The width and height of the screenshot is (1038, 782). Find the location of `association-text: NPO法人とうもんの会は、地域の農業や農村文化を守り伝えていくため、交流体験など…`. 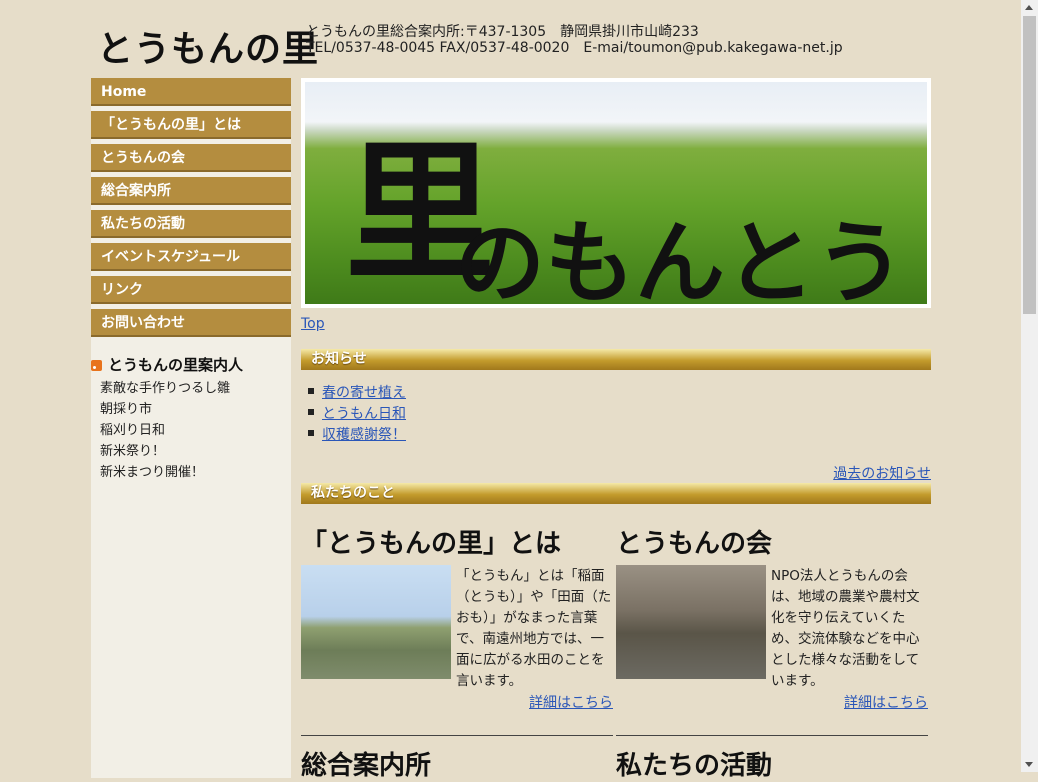

association-text: NPO法人とうもんの会は、地域の農業や農村文化を守り伝えていくため、交流体験など… is located at coordinates (845, 628).